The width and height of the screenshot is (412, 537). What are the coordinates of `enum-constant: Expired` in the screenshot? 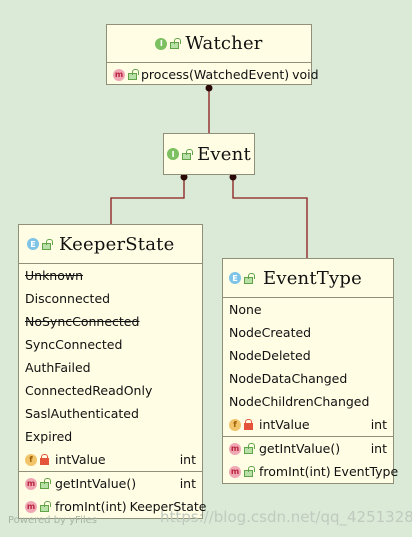 It's located at (49, 436).